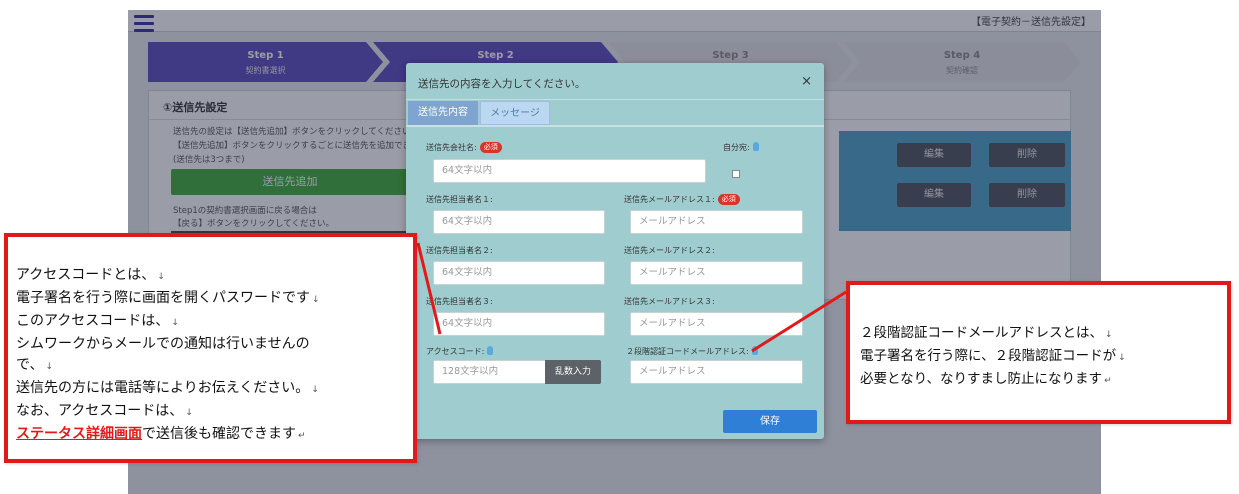 Image resolution: width=1239 pixels, height=494 pixels. What do you see at coordinates (163, 344) in the screenshot?
I see `callout-line-text: シムワークからメールでの通知は行いませんの` at bounding box center [163, 344].